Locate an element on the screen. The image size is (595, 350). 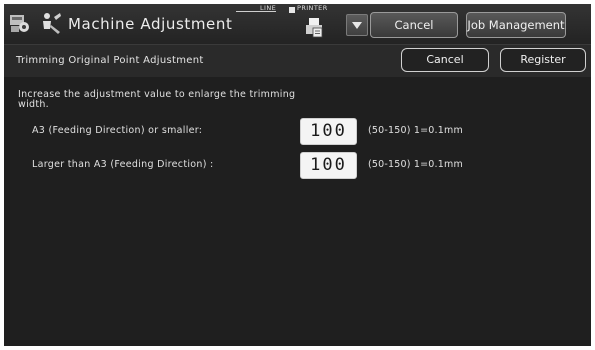
section-title: Trimming Original Point Adjustment is located at coordinates (110, 60).